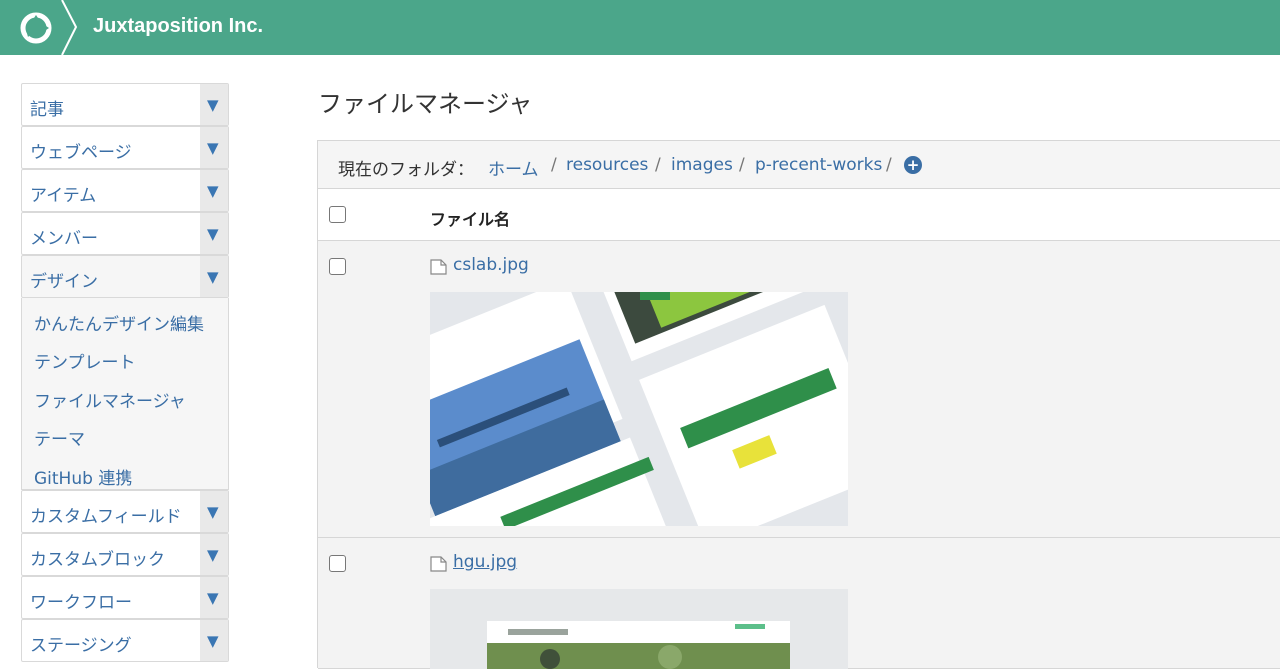  What do you see at coordinates (64, 282) in the screenshot?
I see `sidebar-item-label: デザイン` at bounding box center [64, 282].